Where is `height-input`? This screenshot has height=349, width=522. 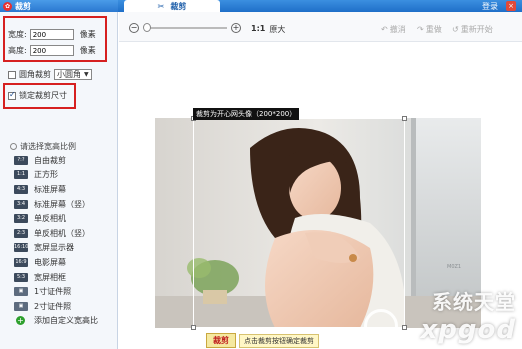
height-input is located at coordinates (51, 50).